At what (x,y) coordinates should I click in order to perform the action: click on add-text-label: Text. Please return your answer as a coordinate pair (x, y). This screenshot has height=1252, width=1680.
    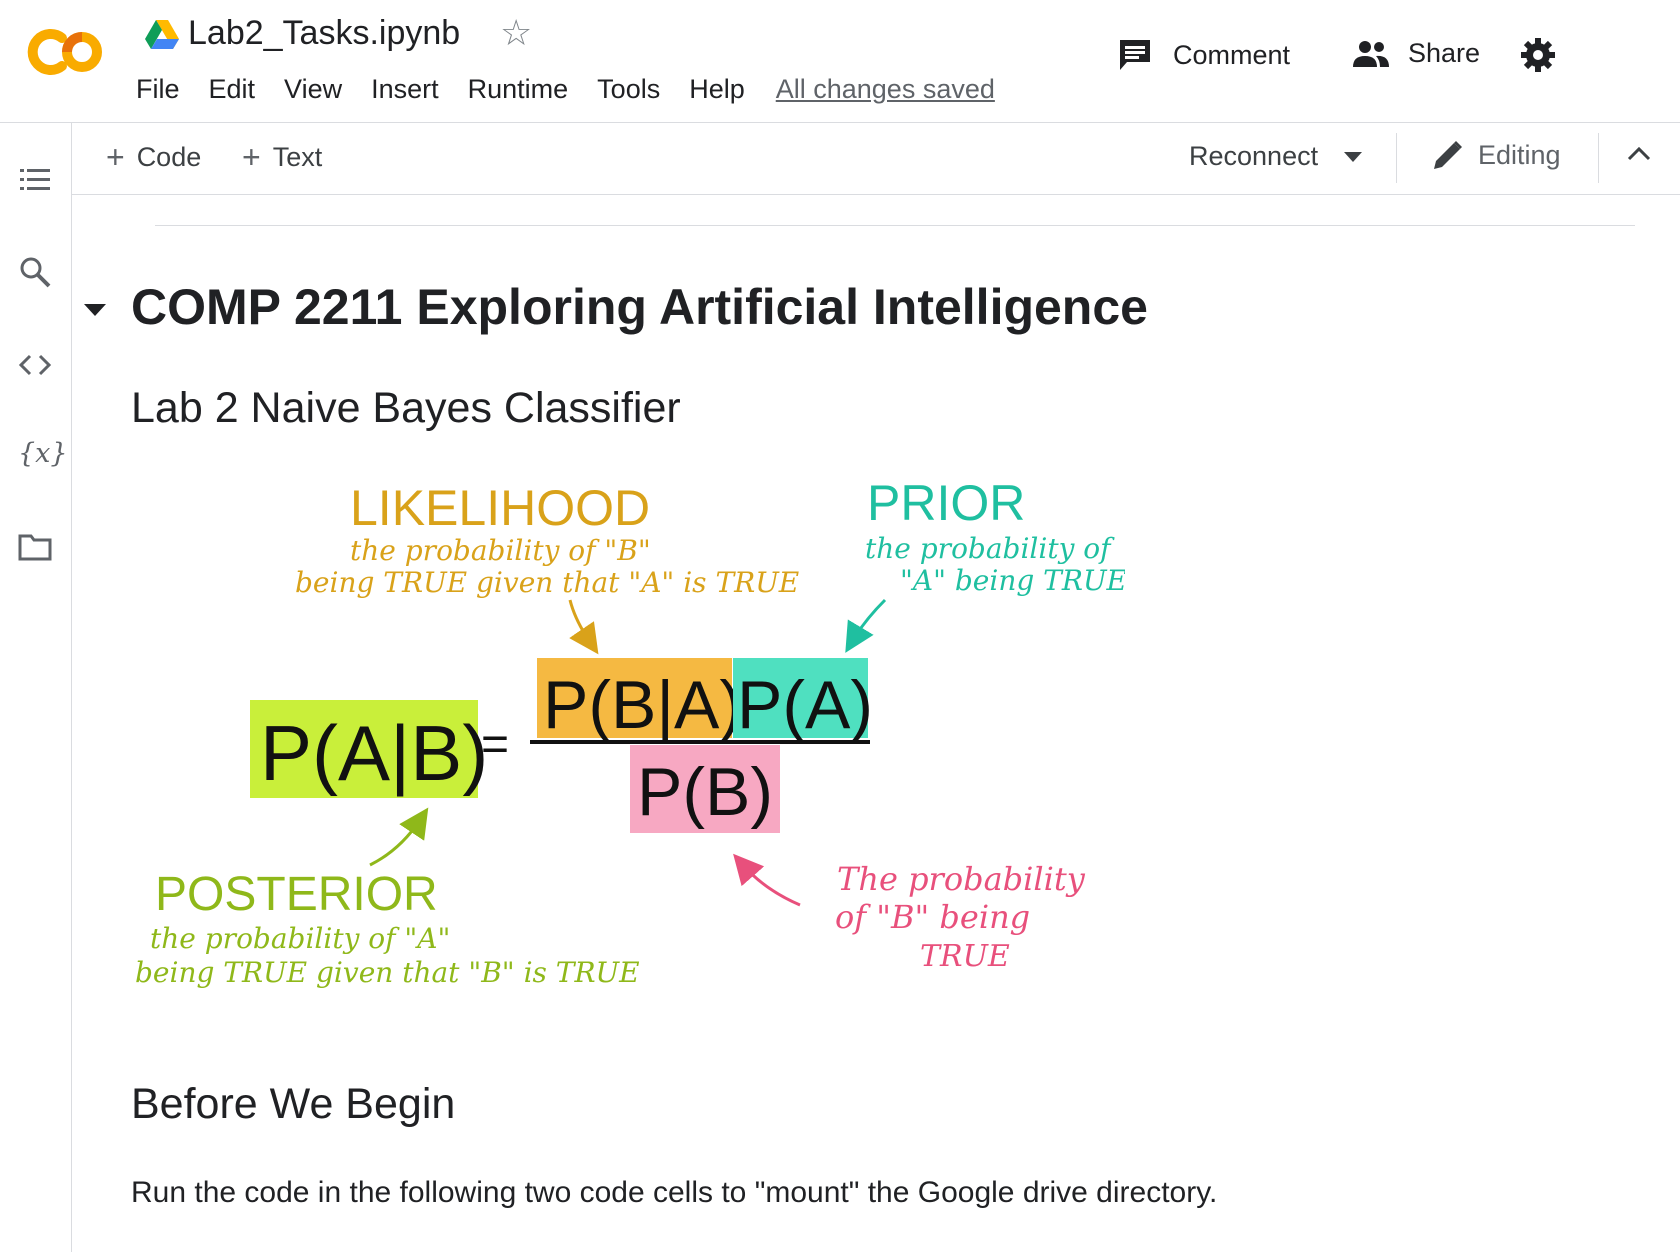
    Looking at the image, I should click on (297, 157).